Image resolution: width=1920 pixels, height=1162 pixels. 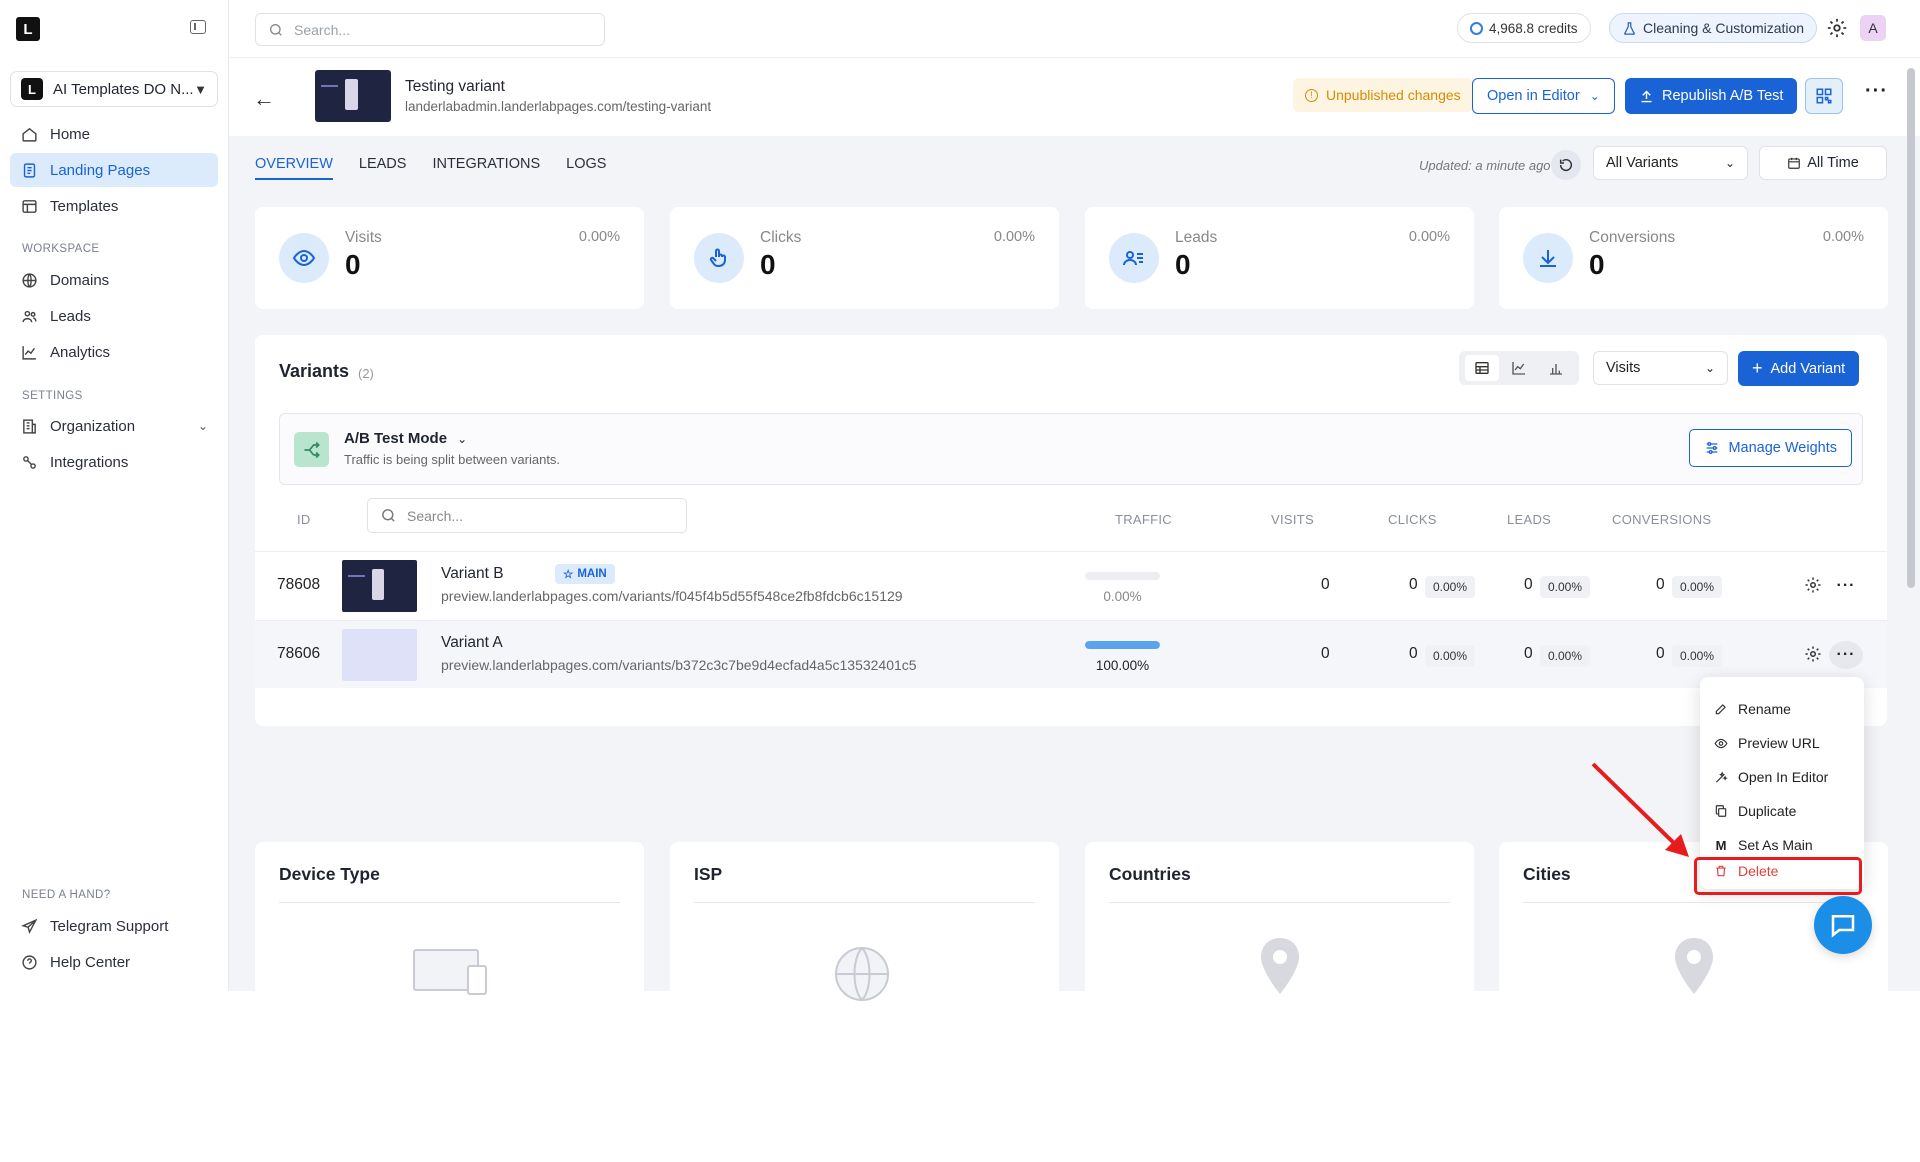 I want to click on users-icon, so click(x=29, y=316).